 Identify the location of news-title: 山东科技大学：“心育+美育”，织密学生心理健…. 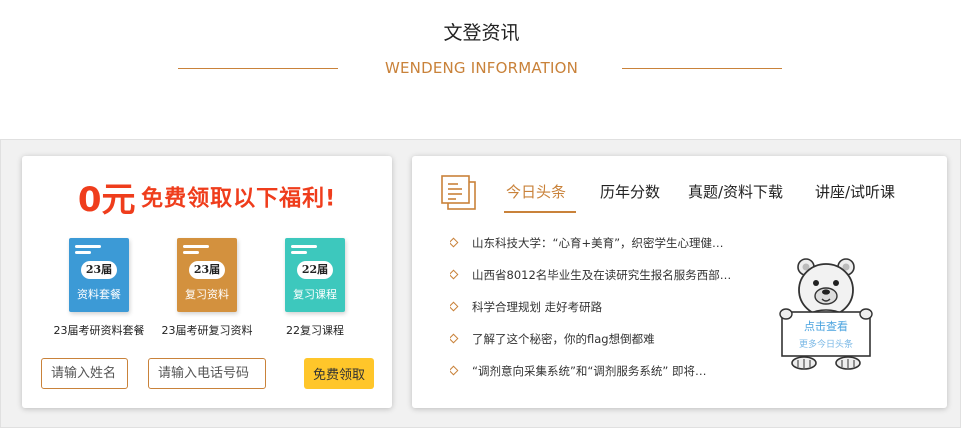
(598, 243).